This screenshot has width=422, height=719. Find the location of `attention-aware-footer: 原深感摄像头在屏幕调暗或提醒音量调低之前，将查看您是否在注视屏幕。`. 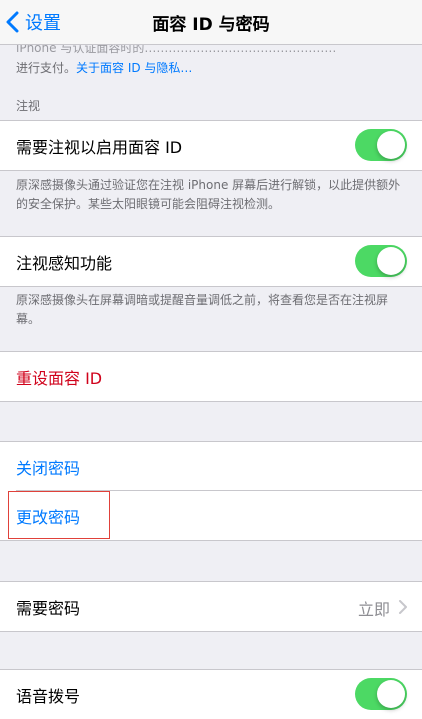

attention-aware-footer: 原深感摄像头在屏幕调暗或提醒音量调低之前，将查看您是否在注视屏幕。 is located at coordinates (202, 309).